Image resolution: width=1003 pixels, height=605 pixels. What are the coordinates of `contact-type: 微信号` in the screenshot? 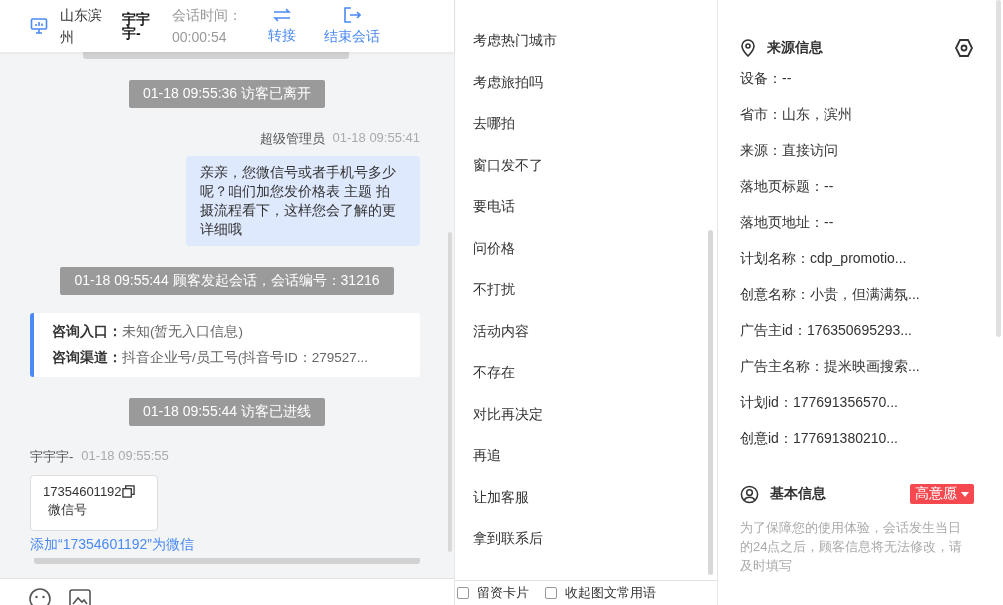 It's located at (67, 510).